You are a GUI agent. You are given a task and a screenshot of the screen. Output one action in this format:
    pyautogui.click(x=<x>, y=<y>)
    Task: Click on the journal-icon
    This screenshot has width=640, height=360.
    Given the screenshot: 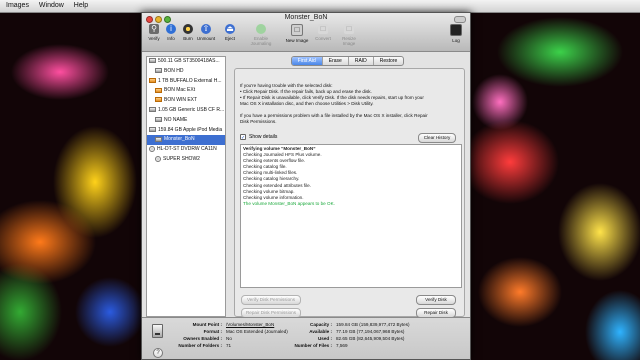 What is the action you would take?
    pyautogui.click(x=261, y=29)
    